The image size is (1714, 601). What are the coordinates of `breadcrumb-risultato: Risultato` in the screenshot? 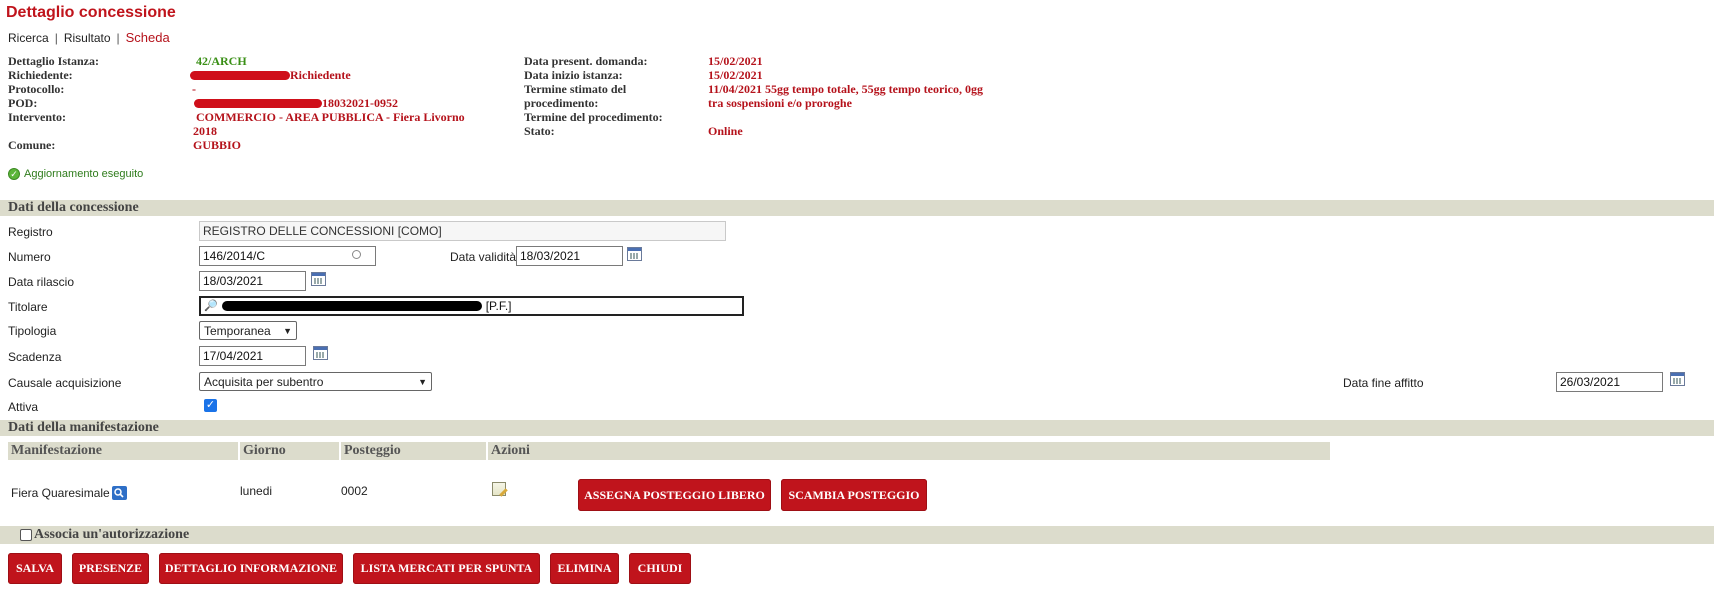 It's located at (87, 38).